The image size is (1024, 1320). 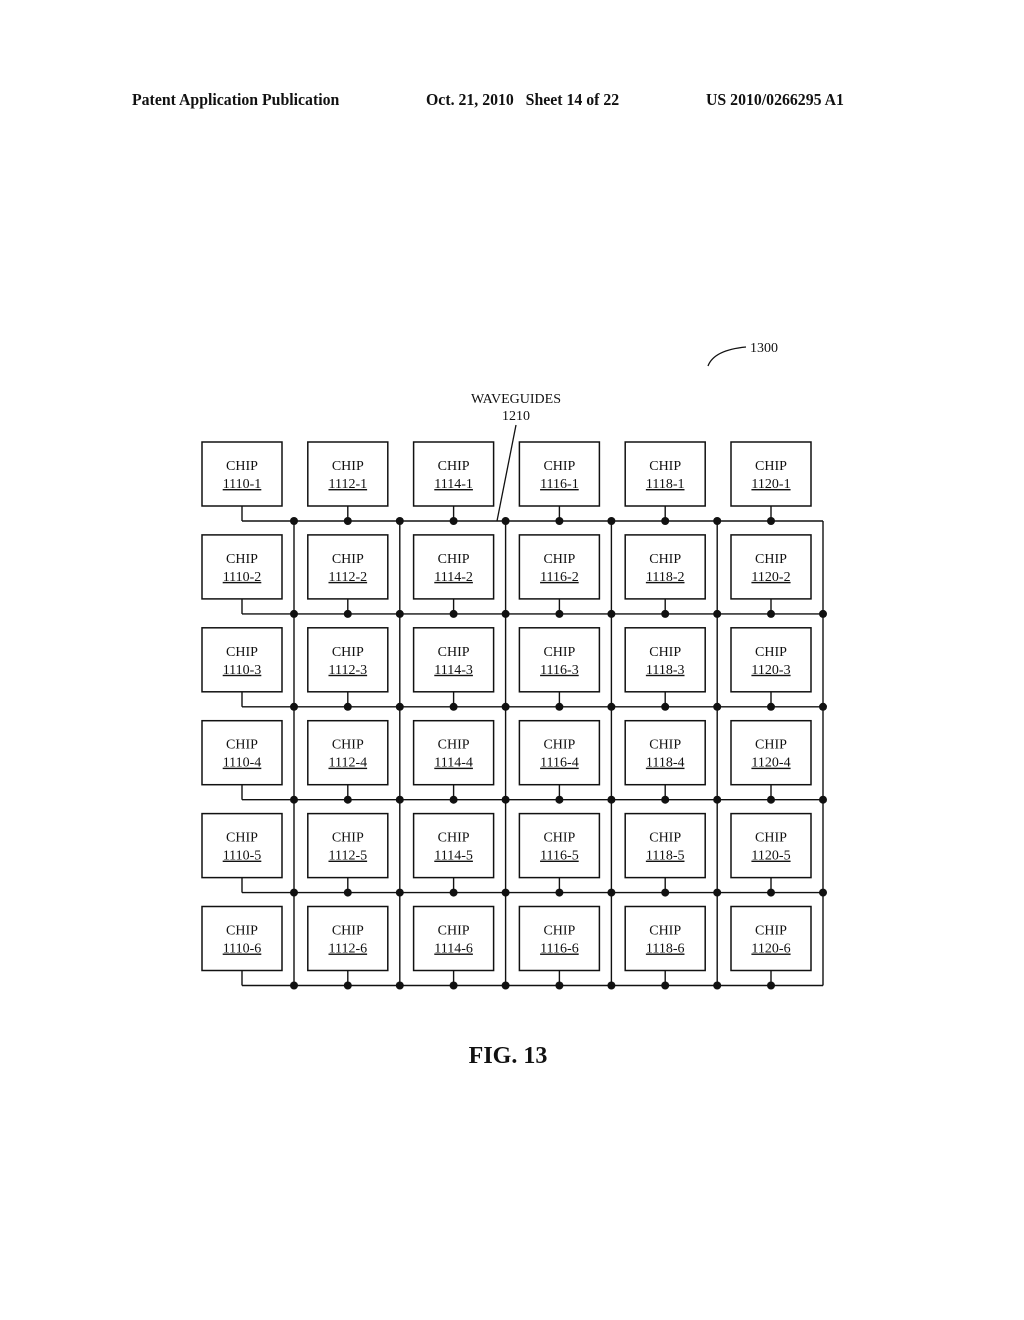 What do you see at coordinates (770, 484) in the screenshot?
I see `chip-id: 1120-1` at bounding box center [770, 484].